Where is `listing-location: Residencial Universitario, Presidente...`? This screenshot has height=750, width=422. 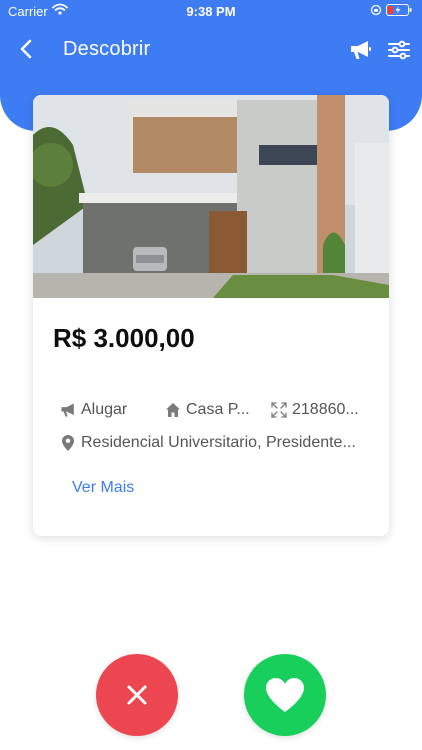 listing-location: Residencial Universitario, Presidente... is located at coordinates (215, 443).